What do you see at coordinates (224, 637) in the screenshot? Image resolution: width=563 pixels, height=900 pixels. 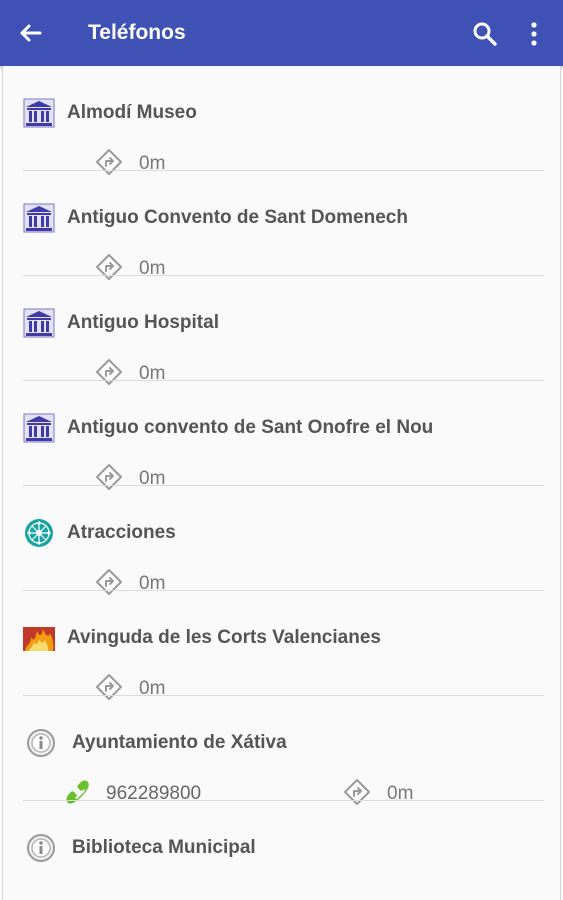 I see `item-name: Avinguda de les Corts Valencianes` at bounding box center [224, 637].